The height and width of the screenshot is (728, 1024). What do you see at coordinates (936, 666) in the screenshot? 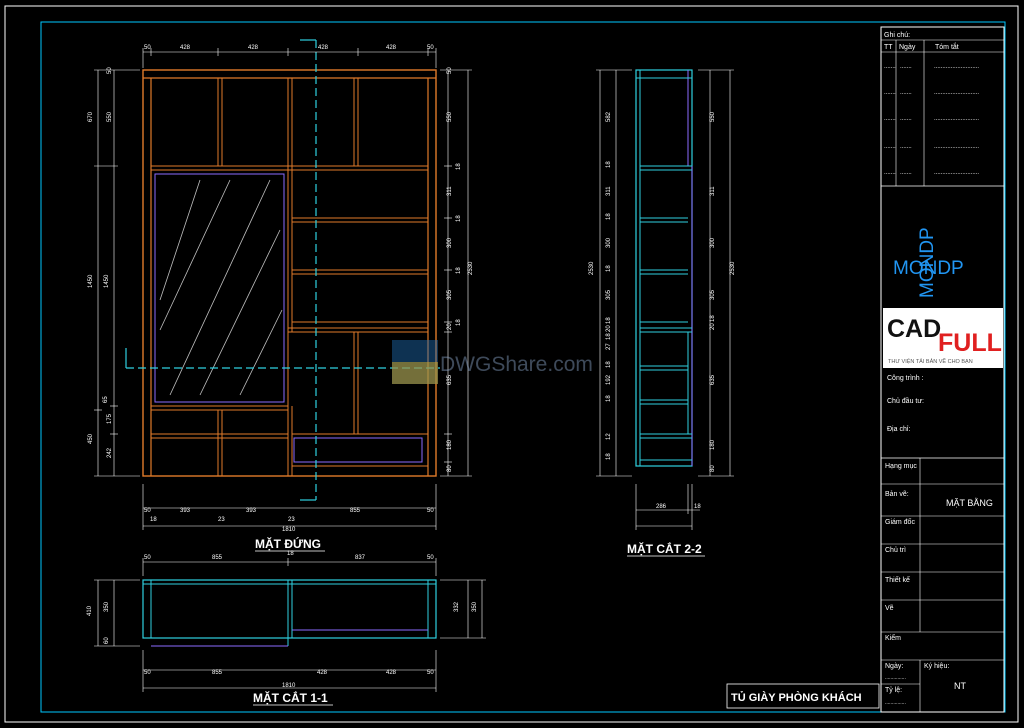
I see `tb-ky-hieu: Ký hiệu:` at bounding box center [936, 666].